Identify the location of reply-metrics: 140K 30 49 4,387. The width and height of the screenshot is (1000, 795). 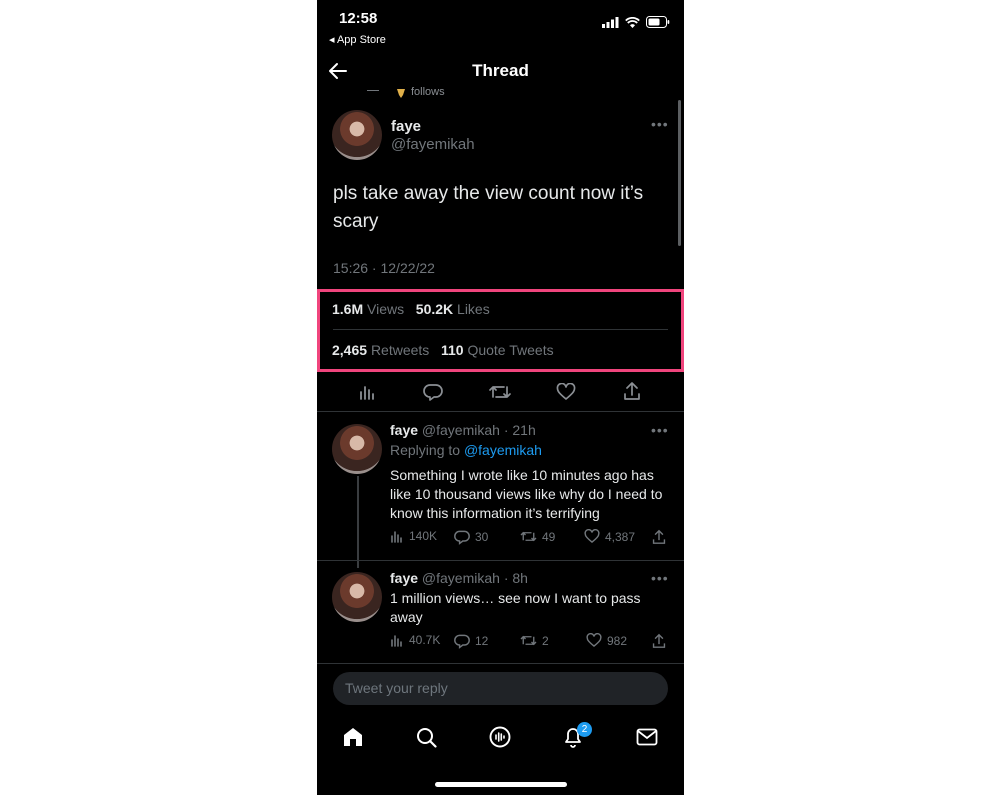
(530, 538).